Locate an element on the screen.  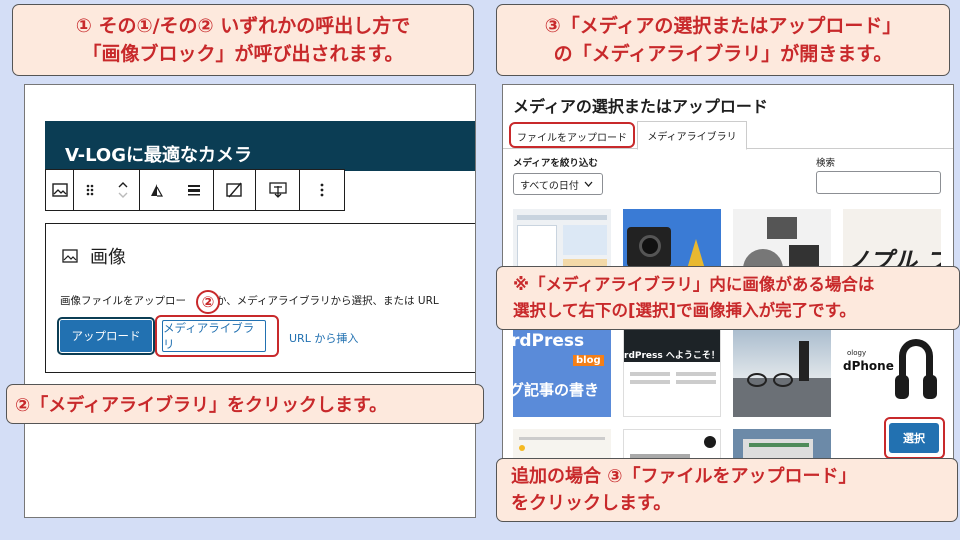
media-thumb-8: ology dPhone is located at coordinates (892, 368).